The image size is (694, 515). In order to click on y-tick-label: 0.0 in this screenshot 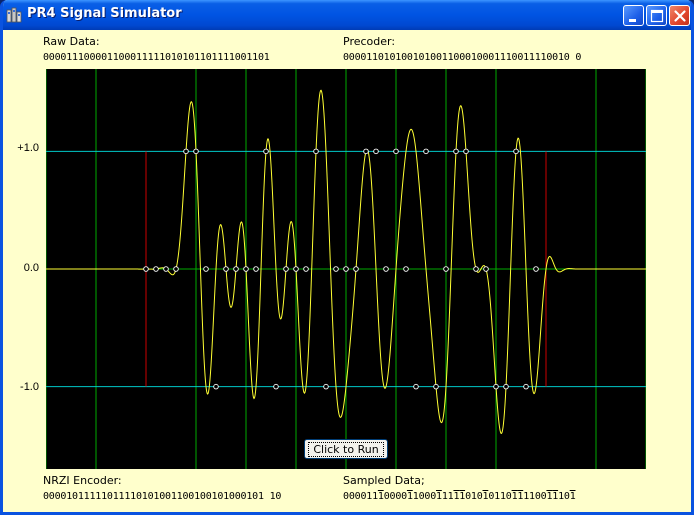, I will do `click(31, 268)`.